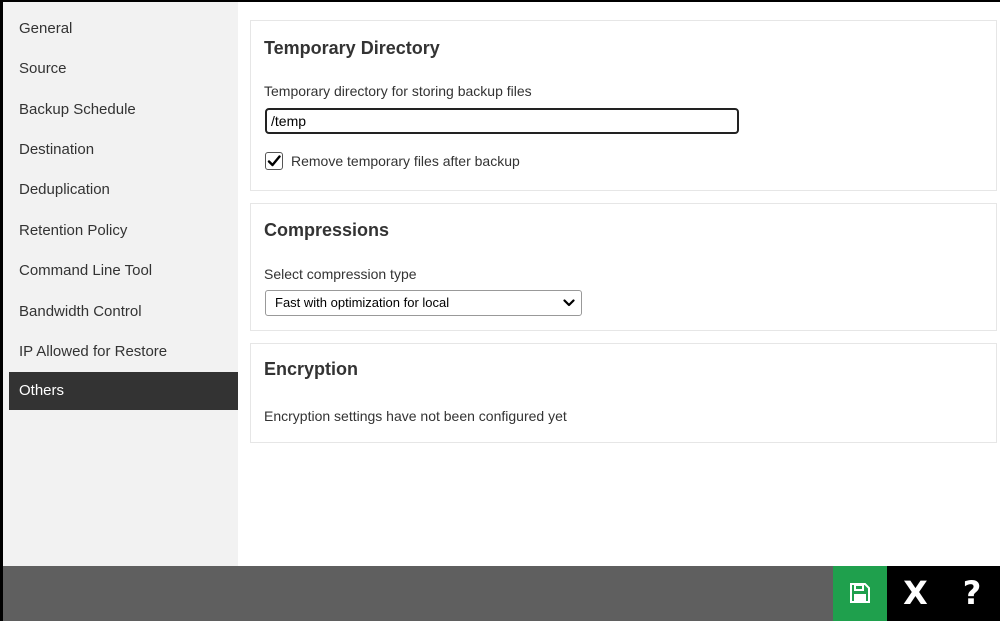 The width and height of the screenshot is (1000, 621). What do you see at coordinates (123, 231) in the screenshot?
I see `sidebar-item-retention-policy: Retention Policy` at bounding box center [123, 231].